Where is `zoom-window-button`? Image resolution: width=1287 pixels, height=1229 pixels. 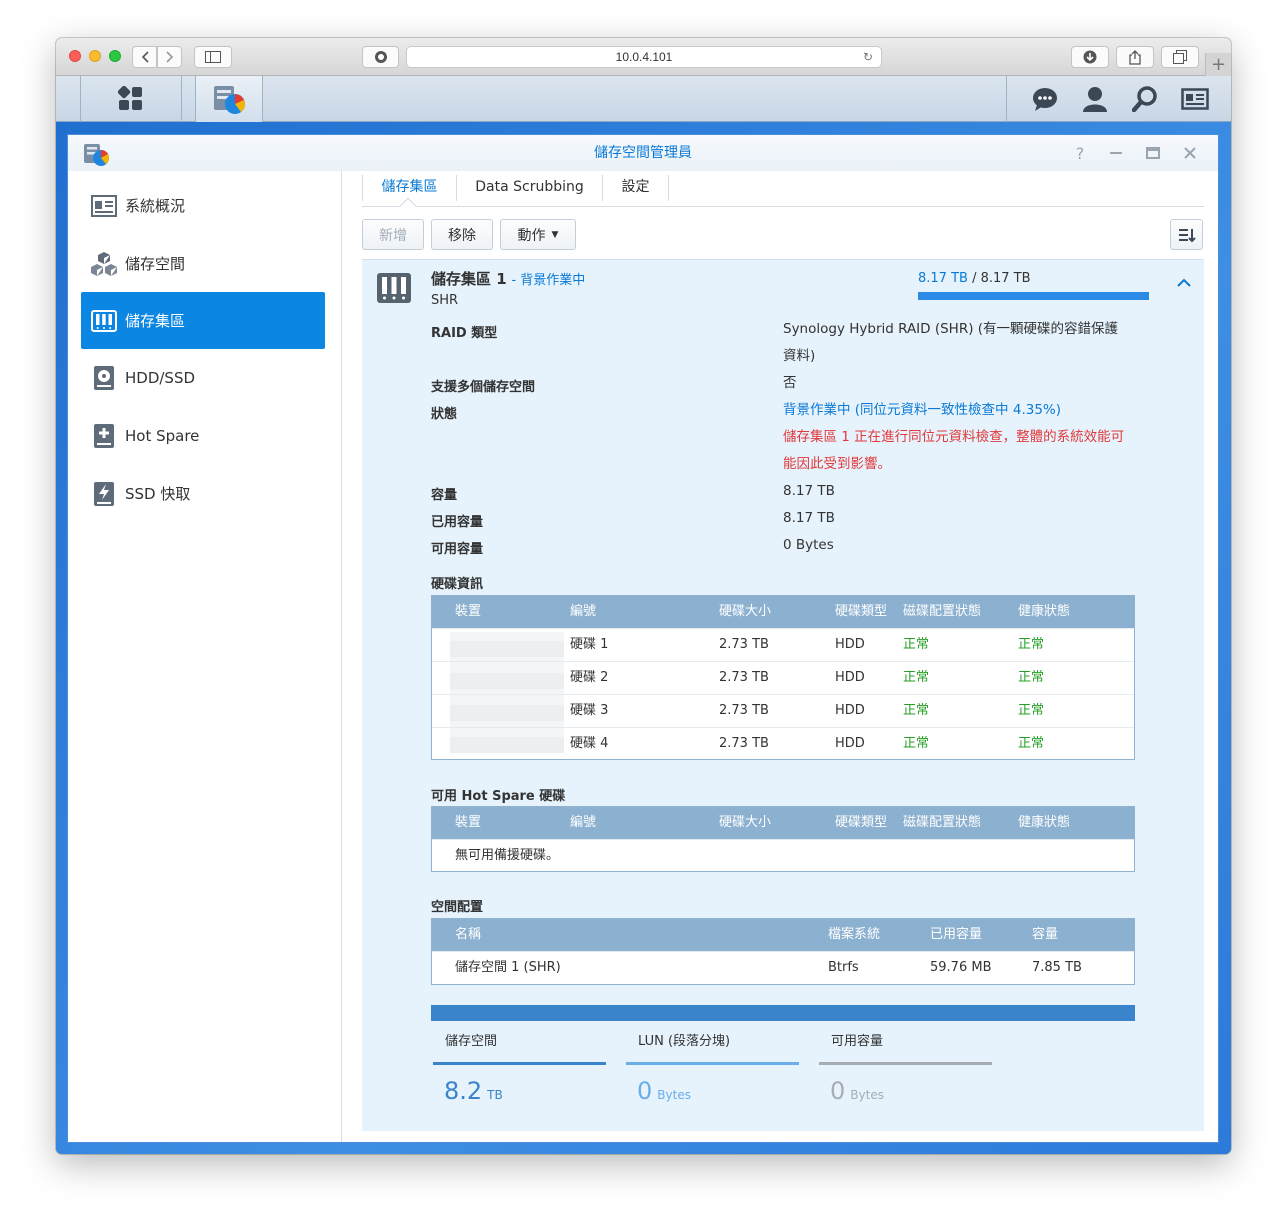
zoom-window-button is located at coordinates (115, 56).